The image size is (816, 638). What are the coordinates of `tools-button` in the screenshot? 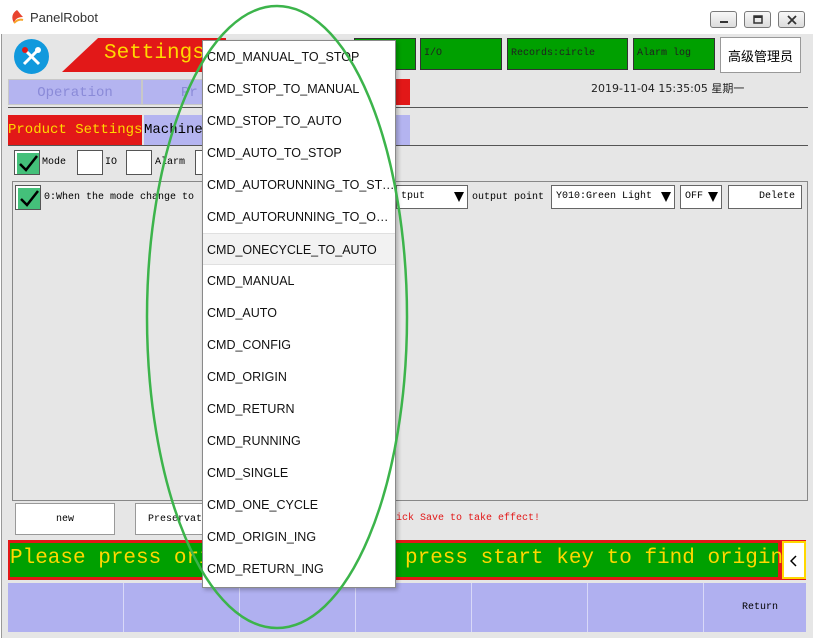 It's located at (31, 56).